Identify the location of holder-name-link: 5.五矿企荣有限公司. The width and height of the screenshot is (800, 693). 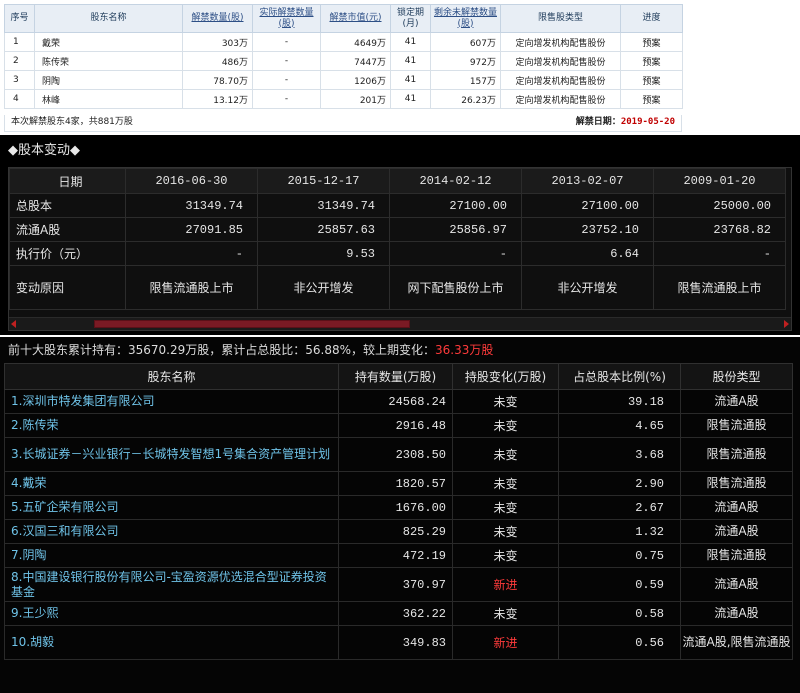
(171, 507).